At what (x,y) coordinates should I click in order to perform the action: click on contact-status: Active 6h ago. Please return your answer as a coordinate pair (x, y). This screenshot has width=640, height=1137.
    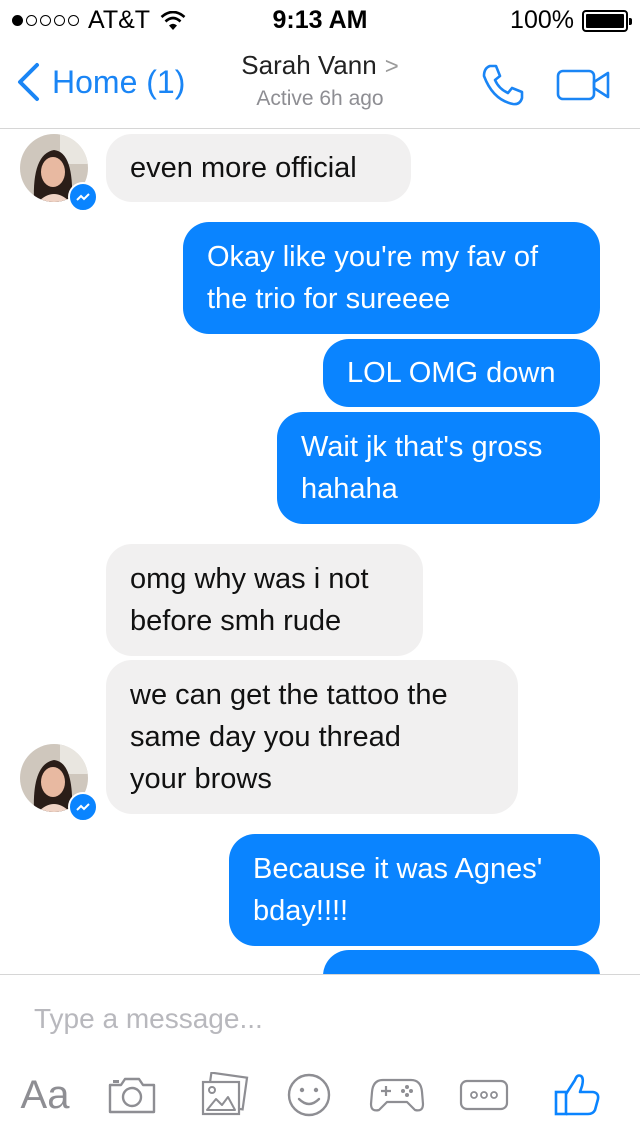
    Looking at the image, I should click on (320, 98).